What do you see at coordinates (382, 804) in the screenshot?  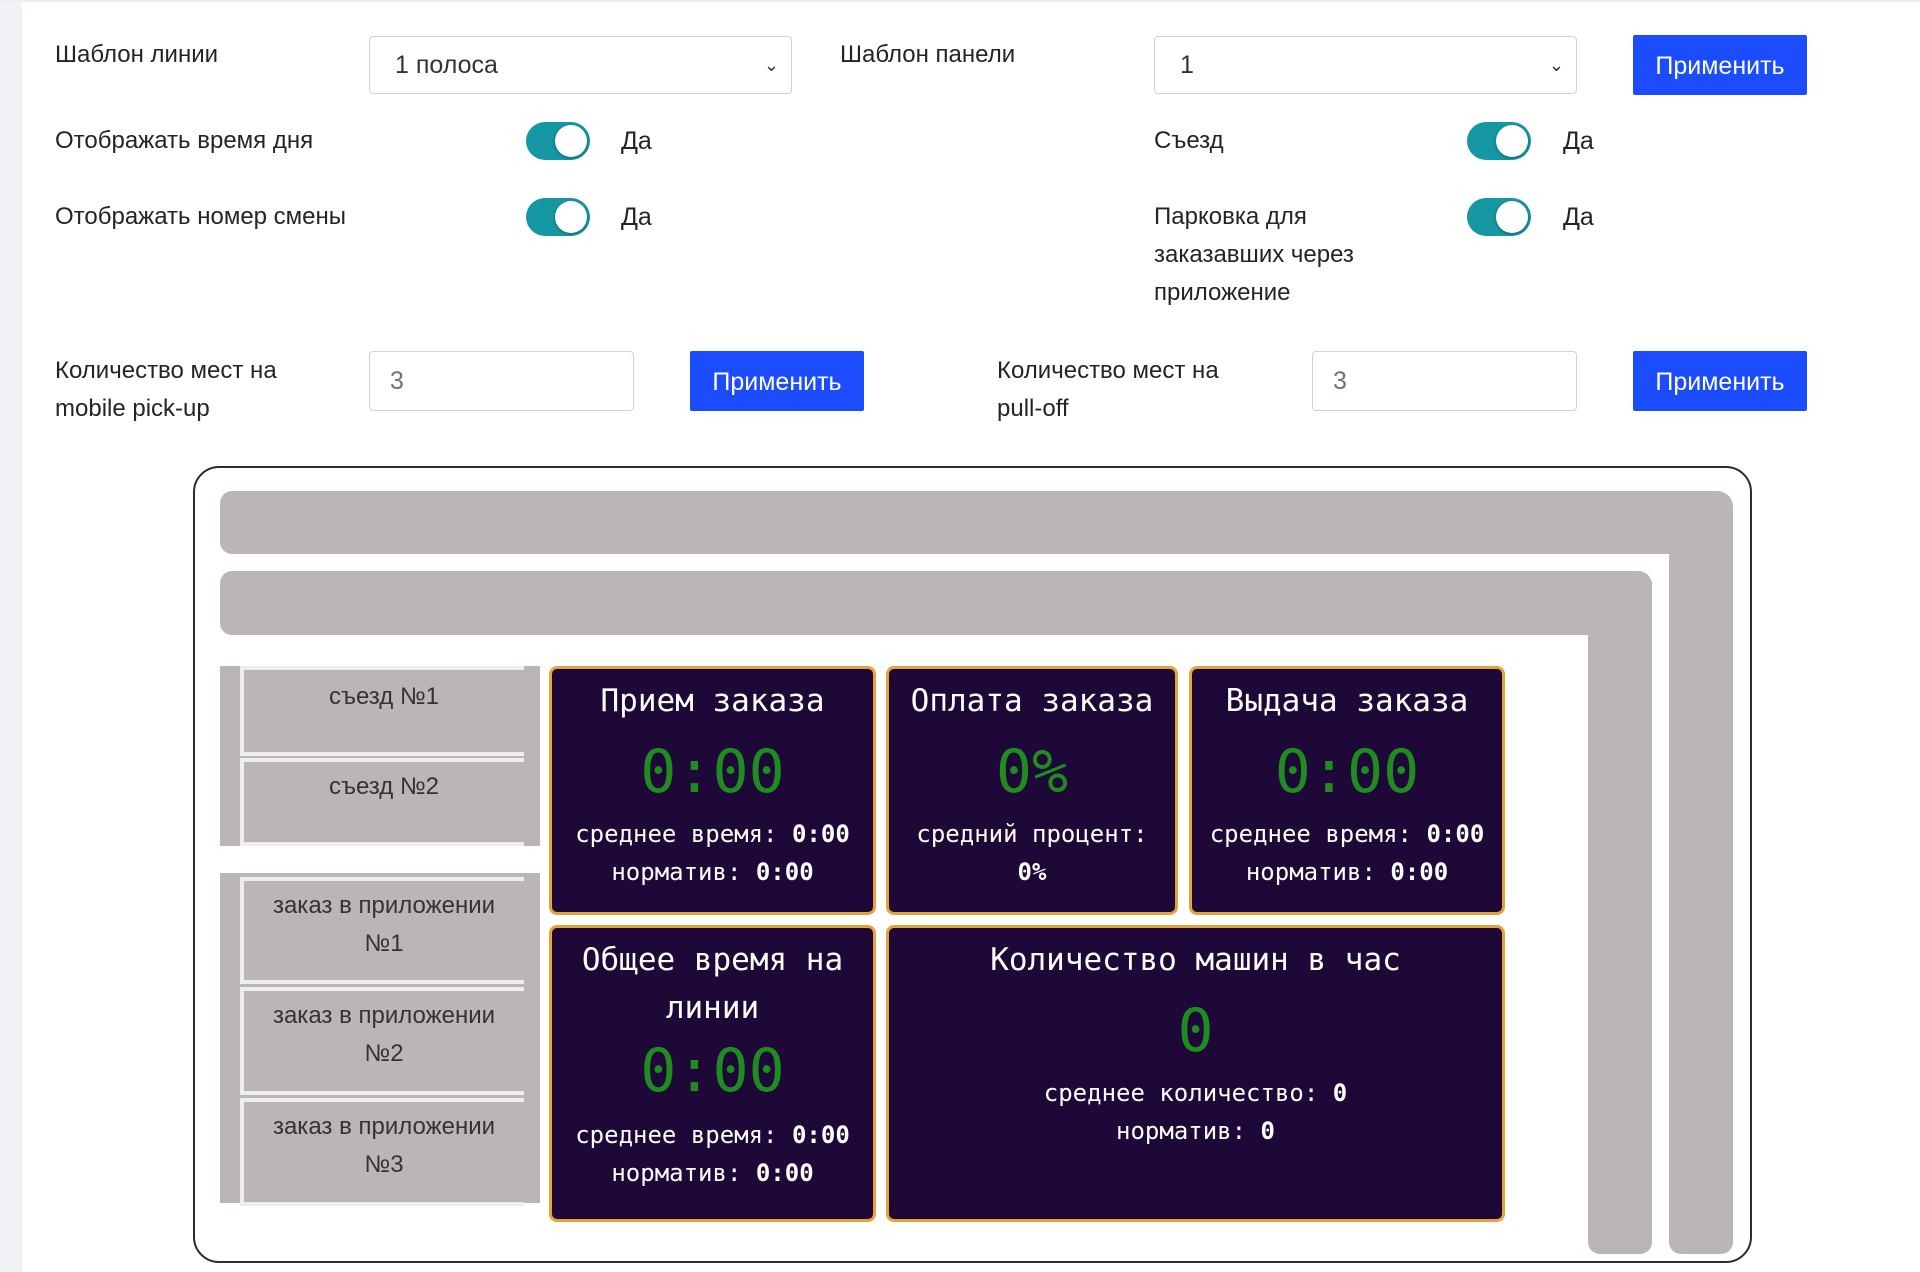 I see `exit-slot-2: съезд №2` at bounding box center [382, 804].